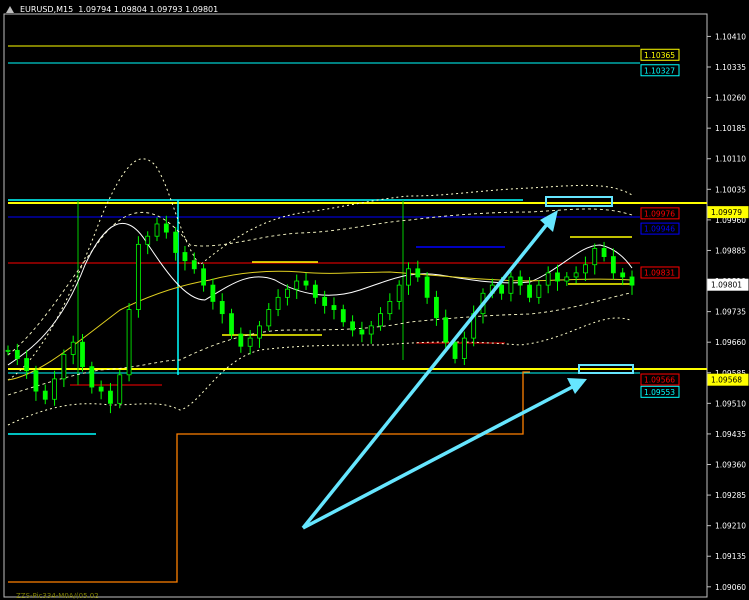 This screenshot has width=749, height=600. I want to click on price-tag-label: 1.09553, so click(659, 392).